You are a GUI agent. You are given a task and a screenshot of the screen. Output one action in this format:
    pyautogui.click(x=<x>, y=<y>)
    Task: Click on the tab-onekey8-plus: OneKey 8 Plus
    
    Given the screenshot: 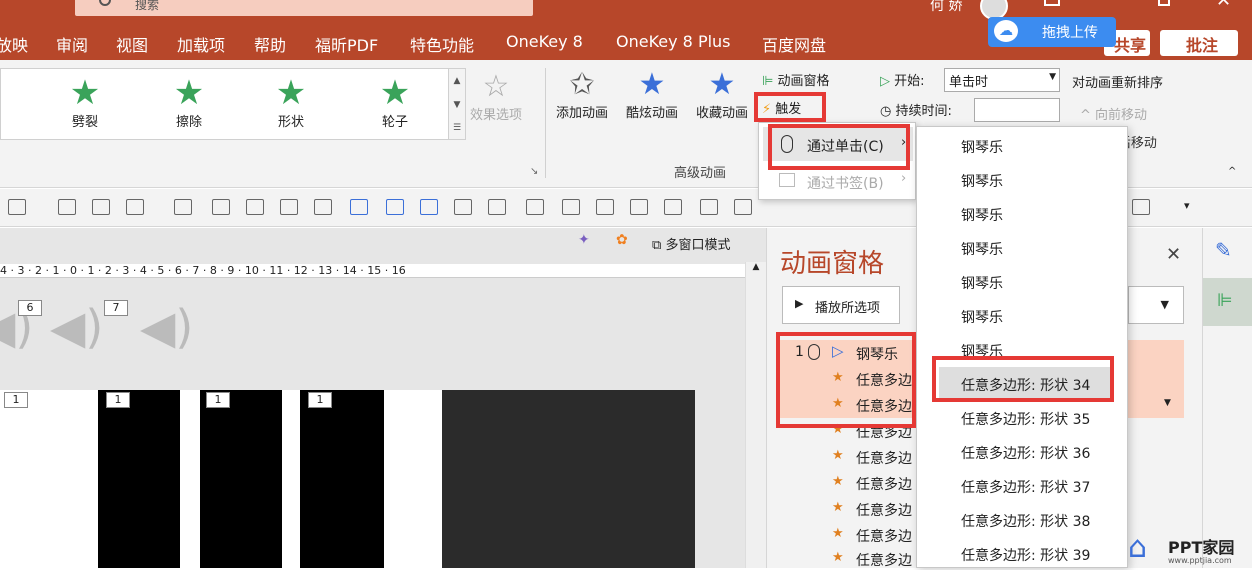 What is the action you would take?
    pyautogui.click(x=673, y=41)
    